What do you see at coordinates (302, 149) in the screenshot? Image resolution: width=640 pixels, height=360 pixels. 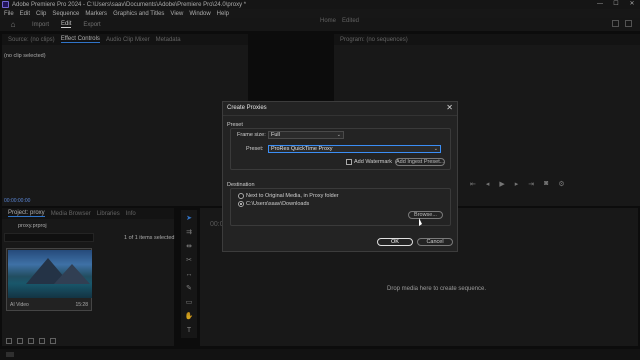 I see `preset-value: ProRes QuickTime Proxy` at bounding box center [302, 149].